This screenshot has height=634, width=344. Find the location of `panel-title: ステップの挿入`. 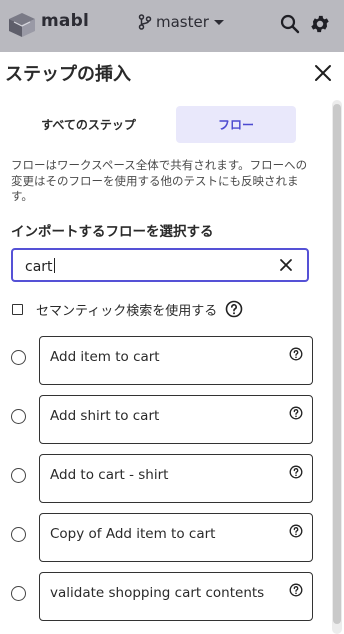

panel-title: ステップの挿入 is located at coordinates (68, 74).